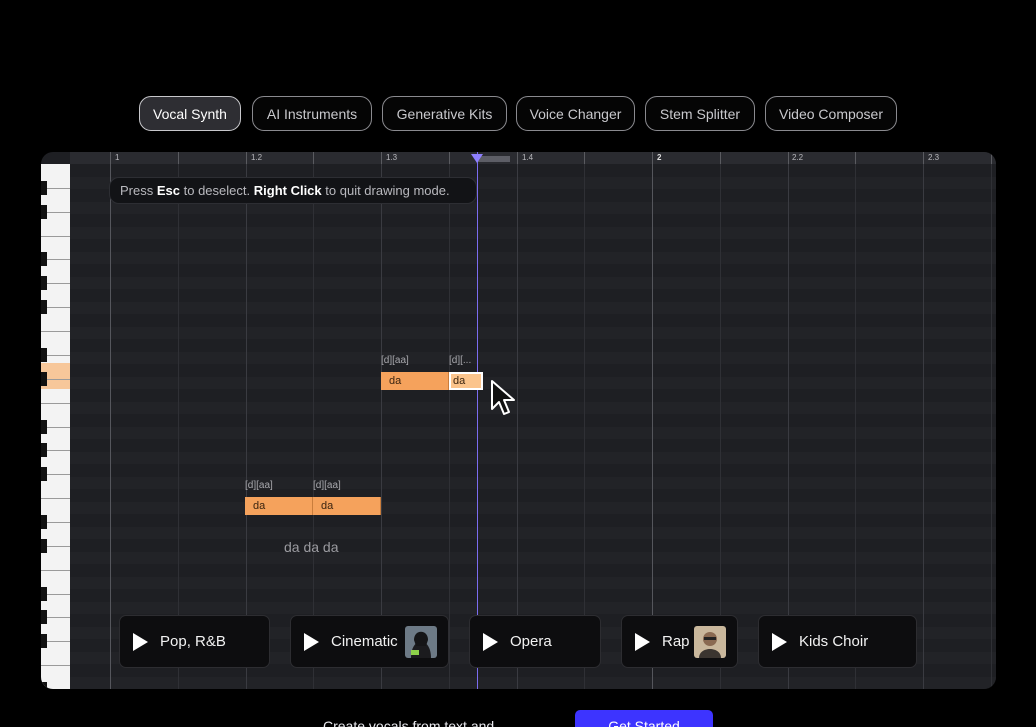 Image resolution: width=1036 pixels, height=727 pixels. I want to click on ruler-tick-1: 1, so click(117, 157).